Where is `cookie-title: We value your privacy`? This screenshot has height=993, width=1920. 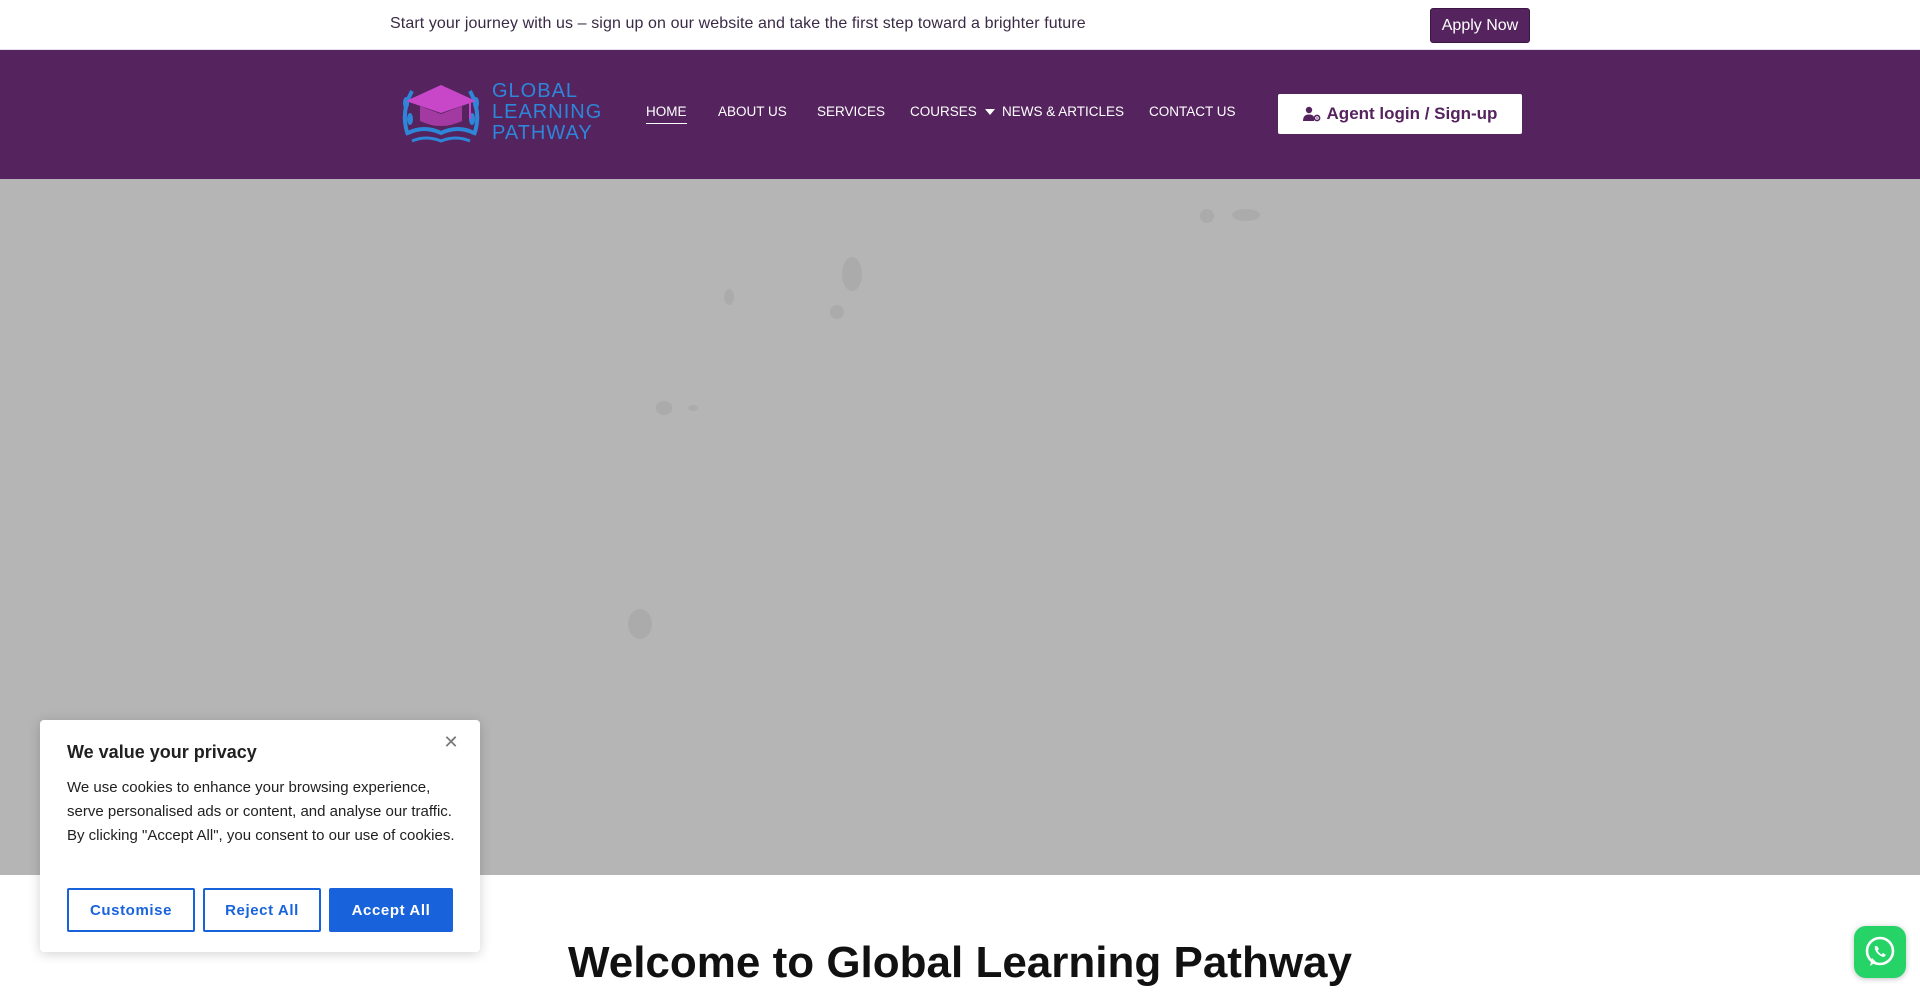
cookie-title: We value your privacy is located at coordinates (162, 752).